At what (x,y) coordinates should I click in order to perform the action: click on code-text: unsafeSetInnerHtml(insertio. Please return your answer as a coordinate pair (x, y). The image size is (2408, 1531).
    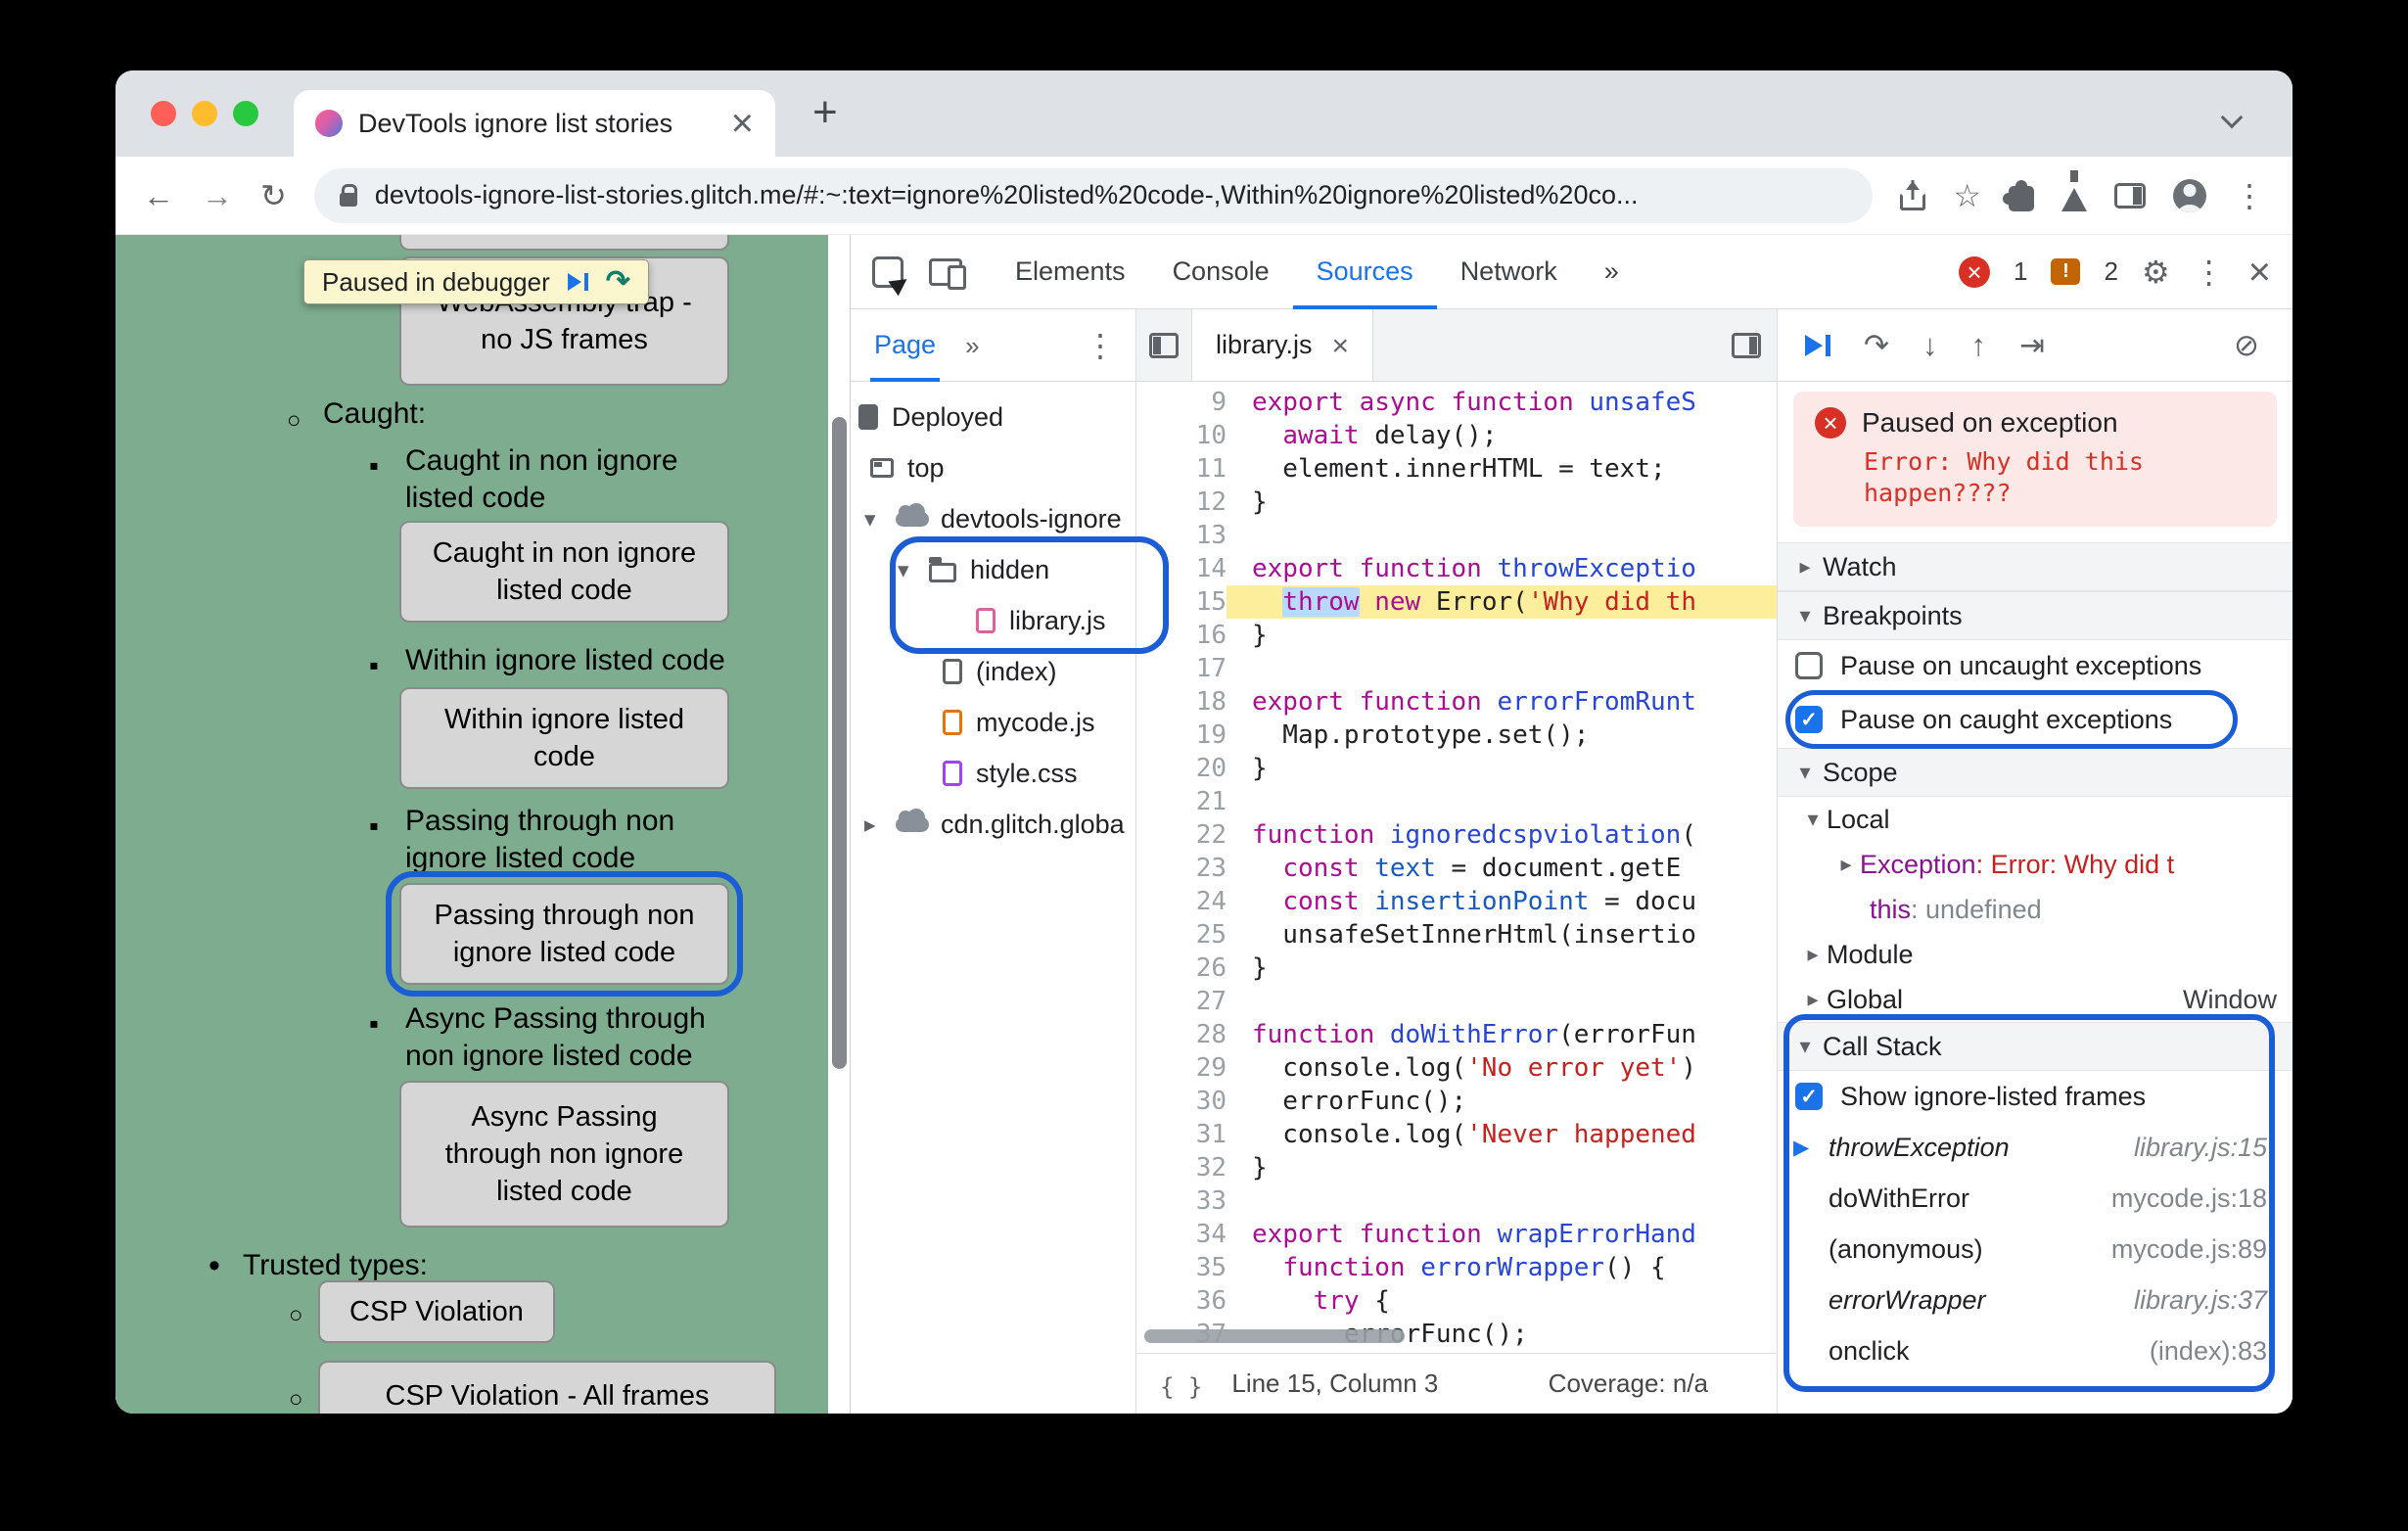
    Looking at the image, I should click on (1502, 935).